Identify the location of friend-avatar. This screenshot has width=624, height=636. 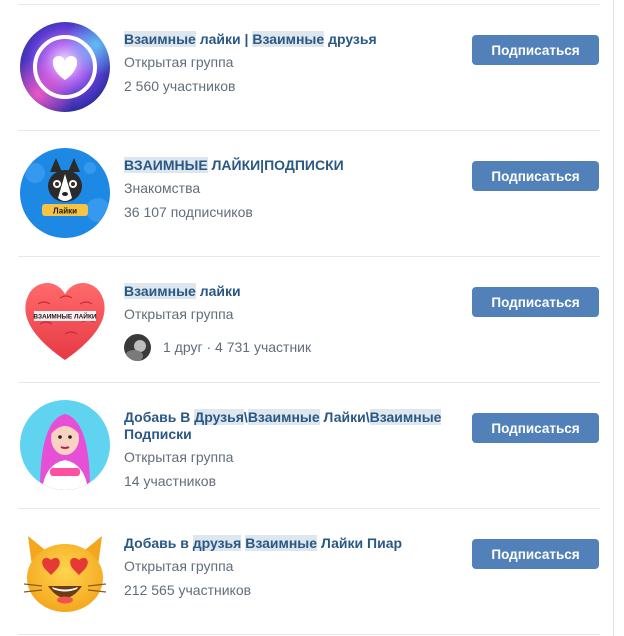
(137, 347).